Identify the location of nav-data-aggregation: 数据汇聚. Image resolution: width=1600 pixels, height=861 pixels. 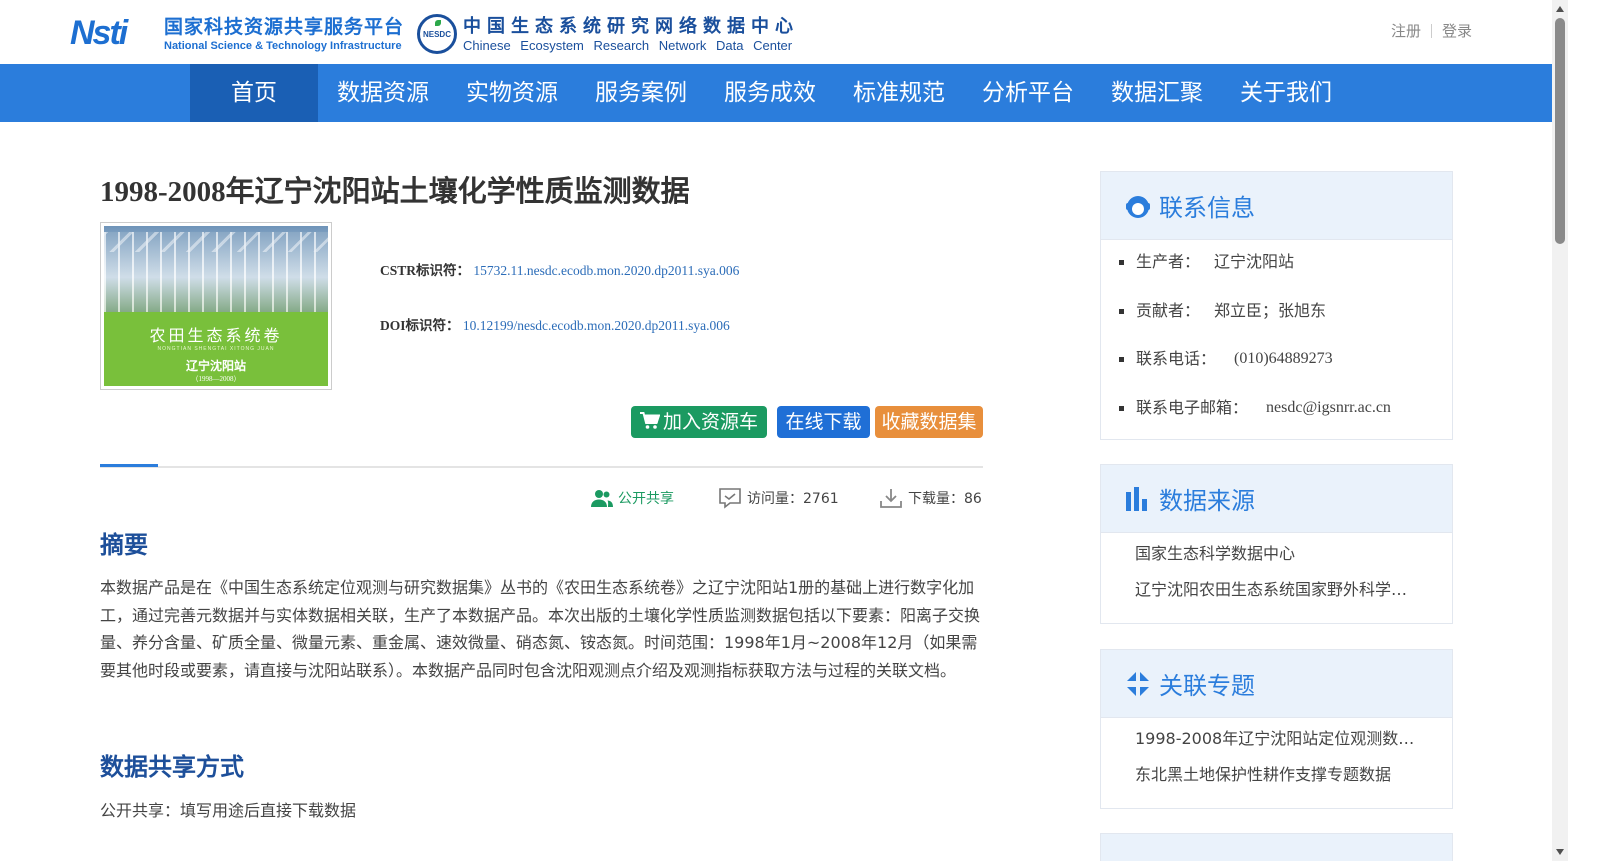
(1156, 93).